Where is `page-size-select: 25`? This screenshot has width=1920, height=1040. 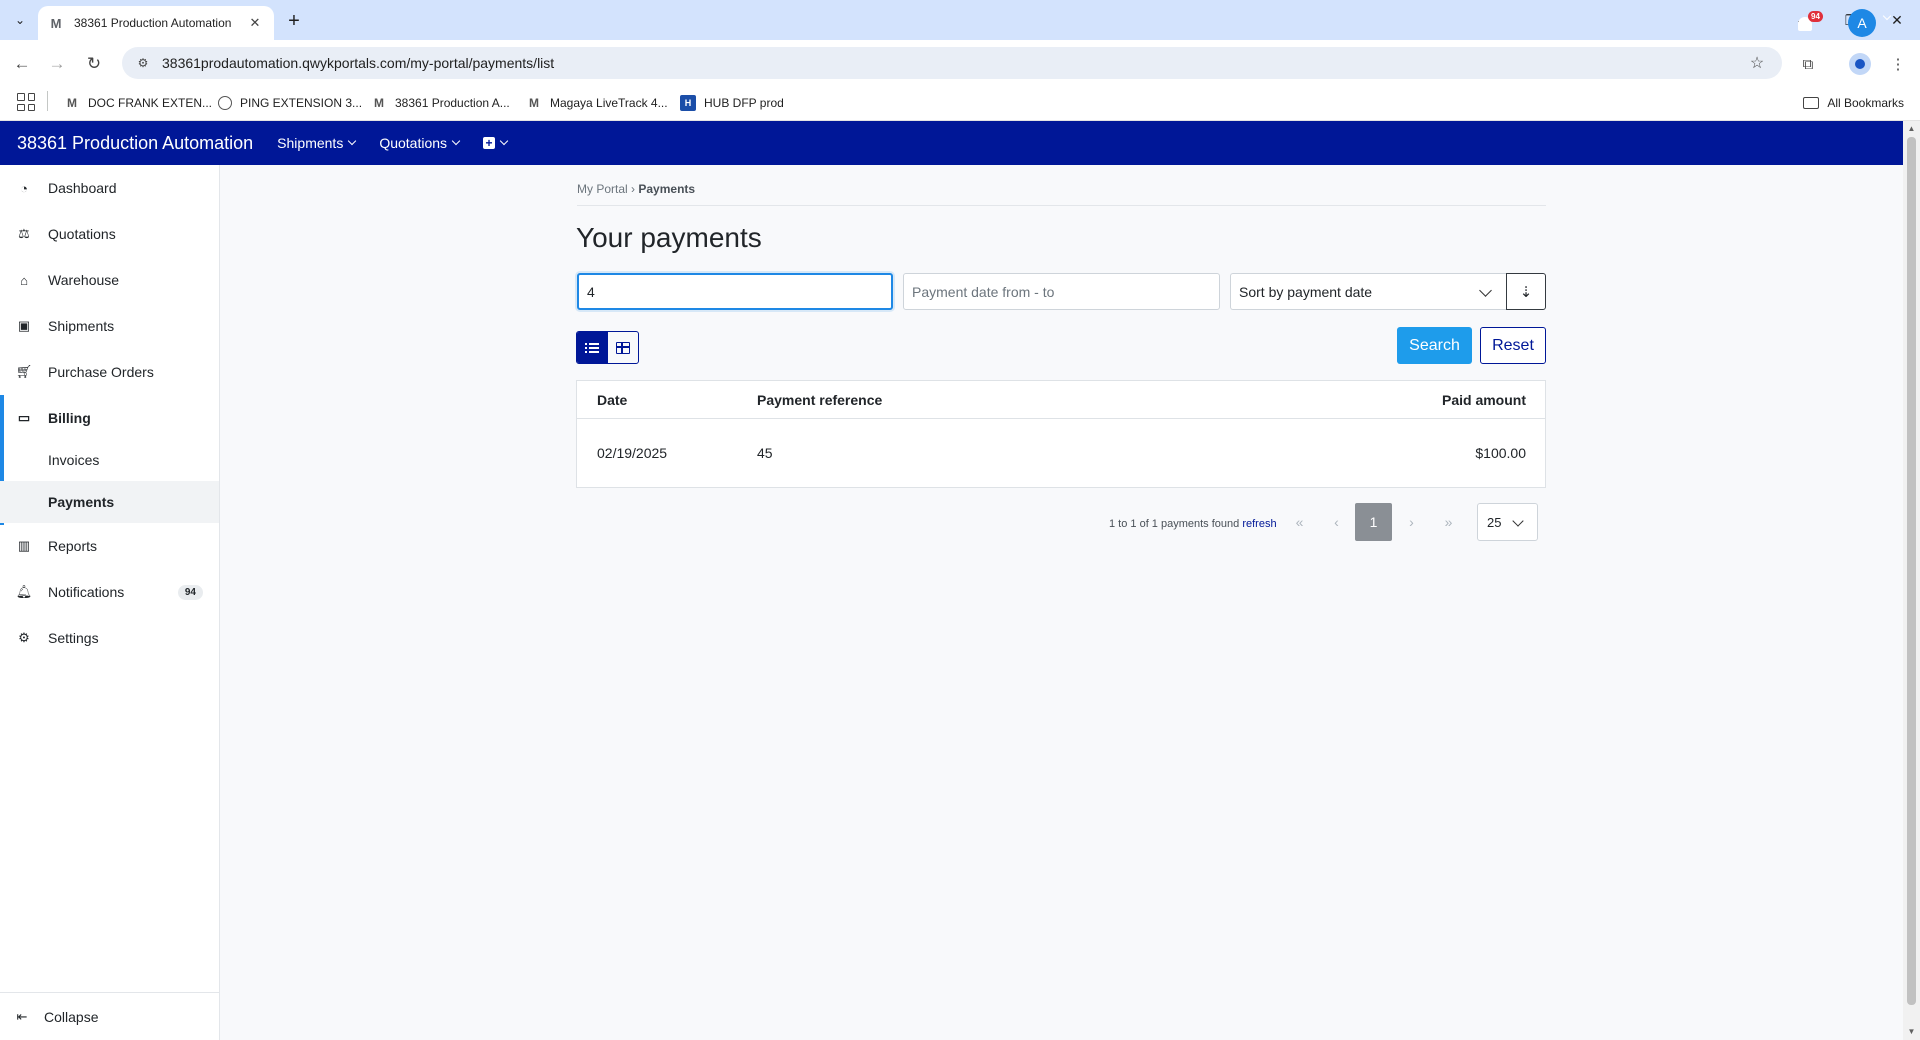 page-size-select: 25 is located at coordinates (1507, 522).